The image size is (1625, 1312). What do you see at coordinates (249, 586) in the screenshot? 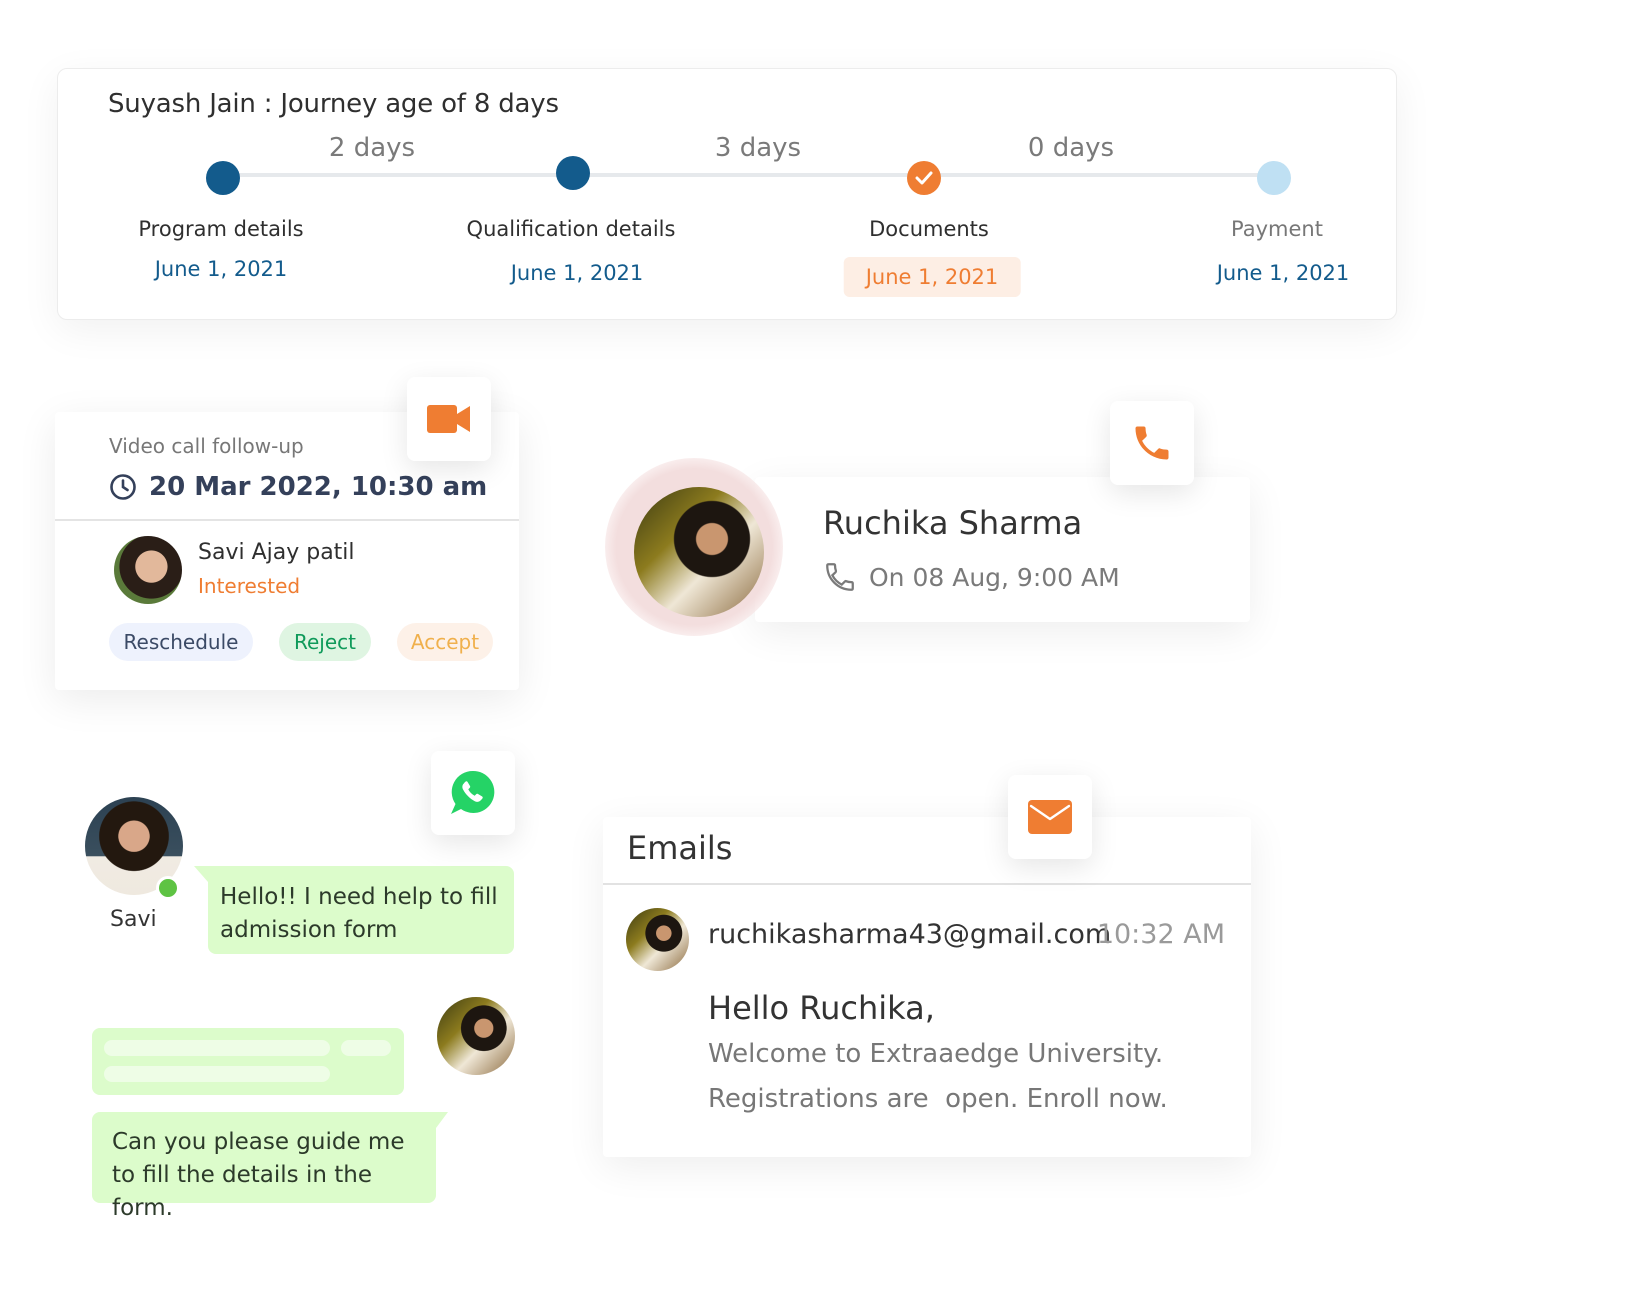
I see `contact-status: Interested` at bounding box center [249, 586].